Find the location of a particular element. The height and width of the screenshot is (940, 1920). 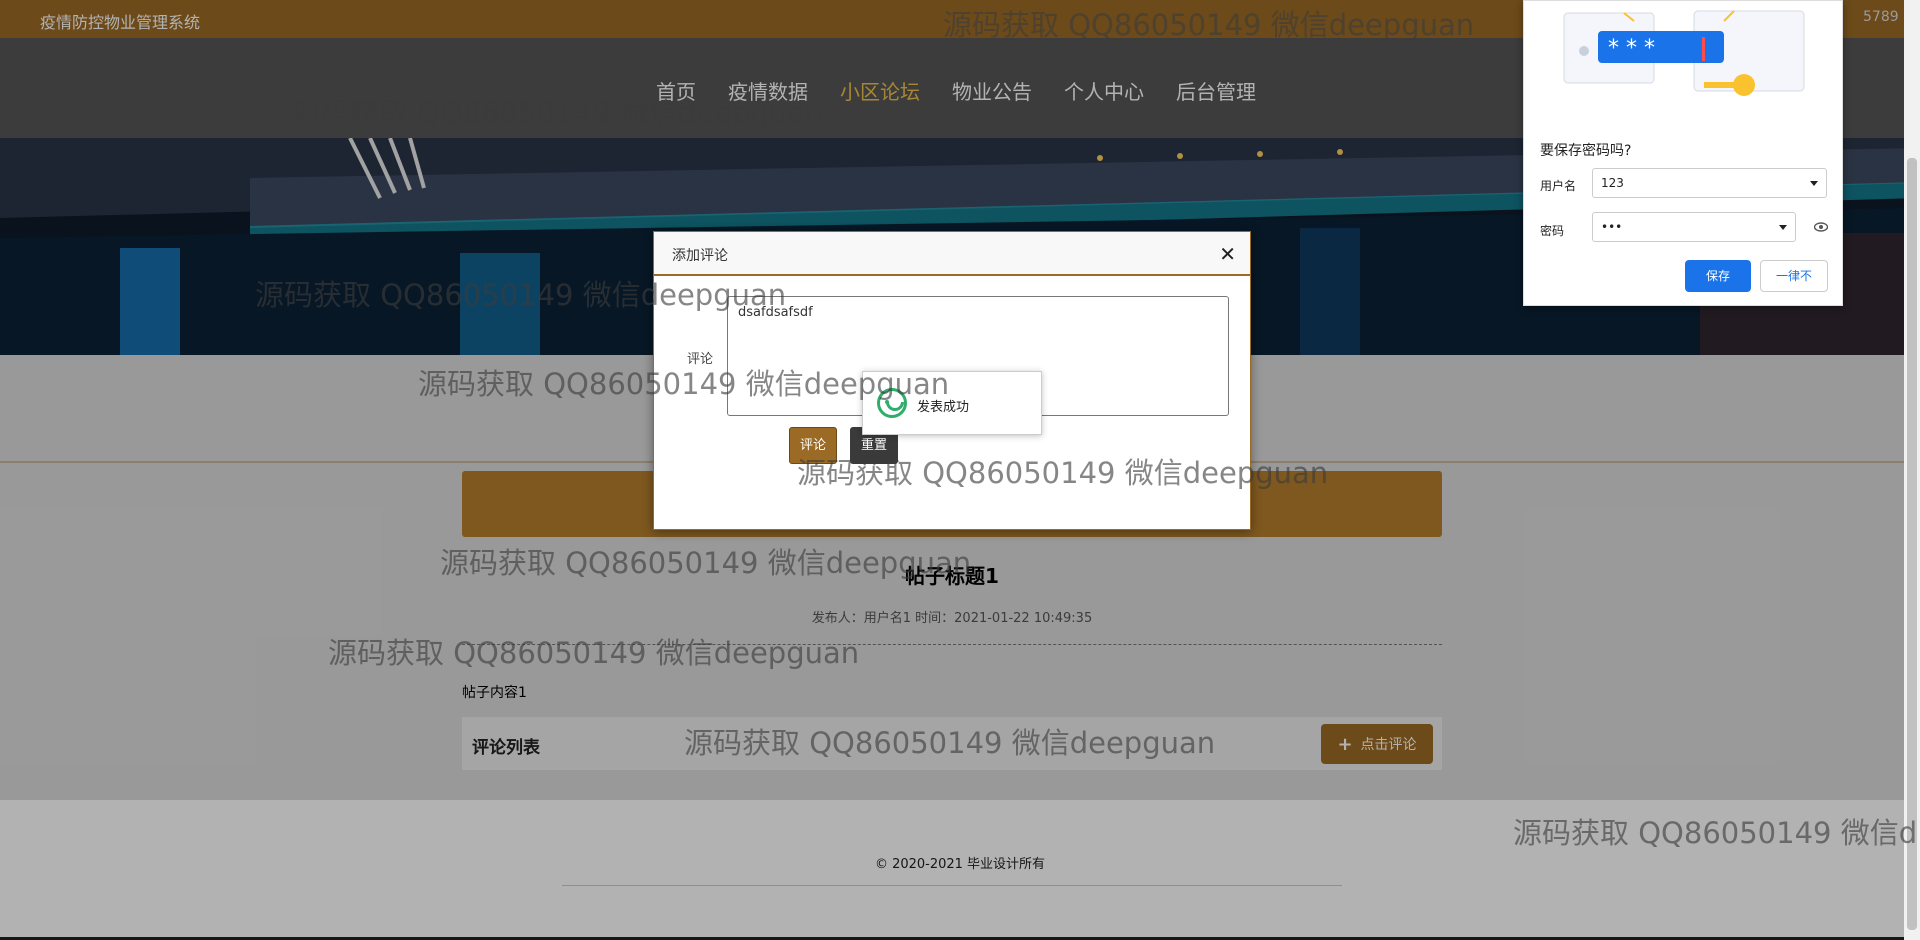

password-value: ••• is located at coordinates (1612, 227).